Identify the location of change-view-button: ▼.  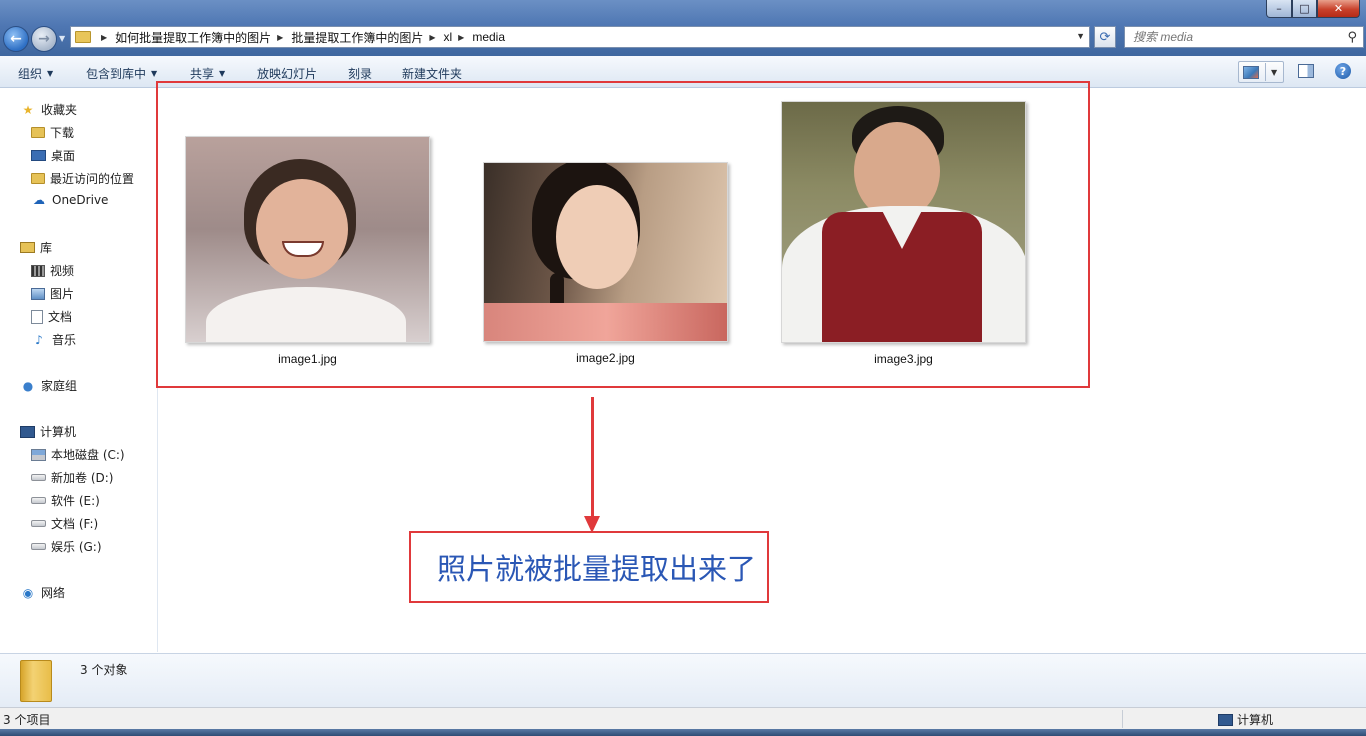
(1261, 72).